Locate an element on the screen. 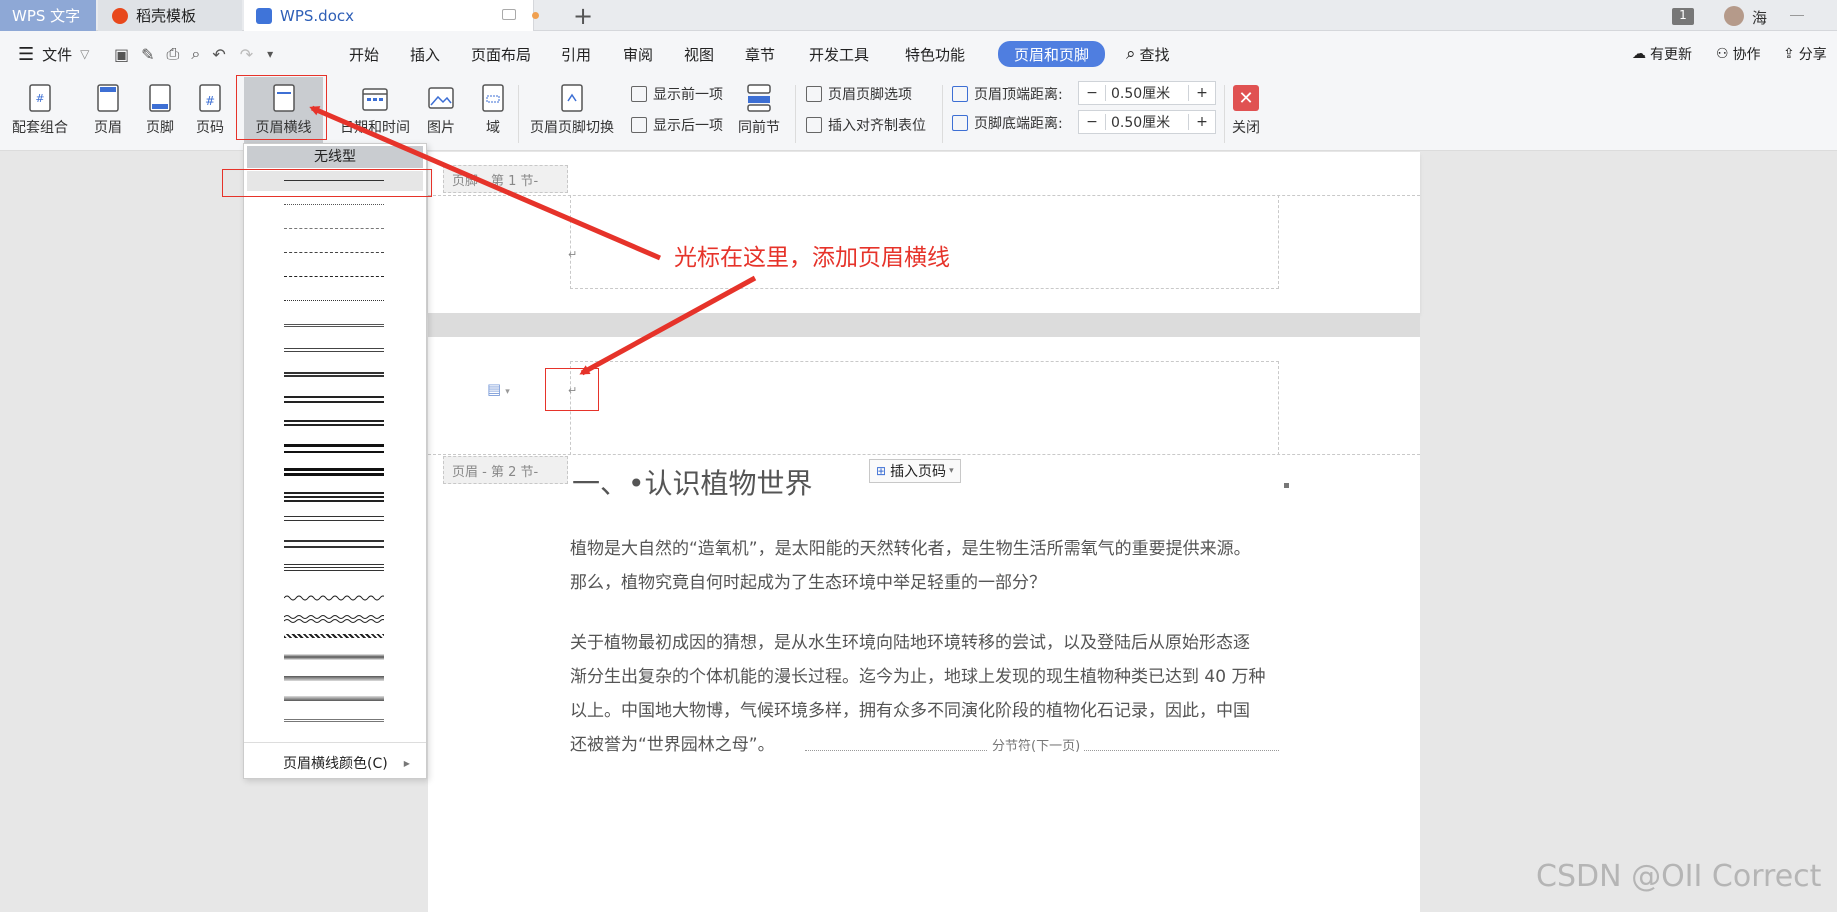 The width and height of the screenshot is (1837, 912). print-preview-icon: ⌕ is located at coordinates (195, 54).